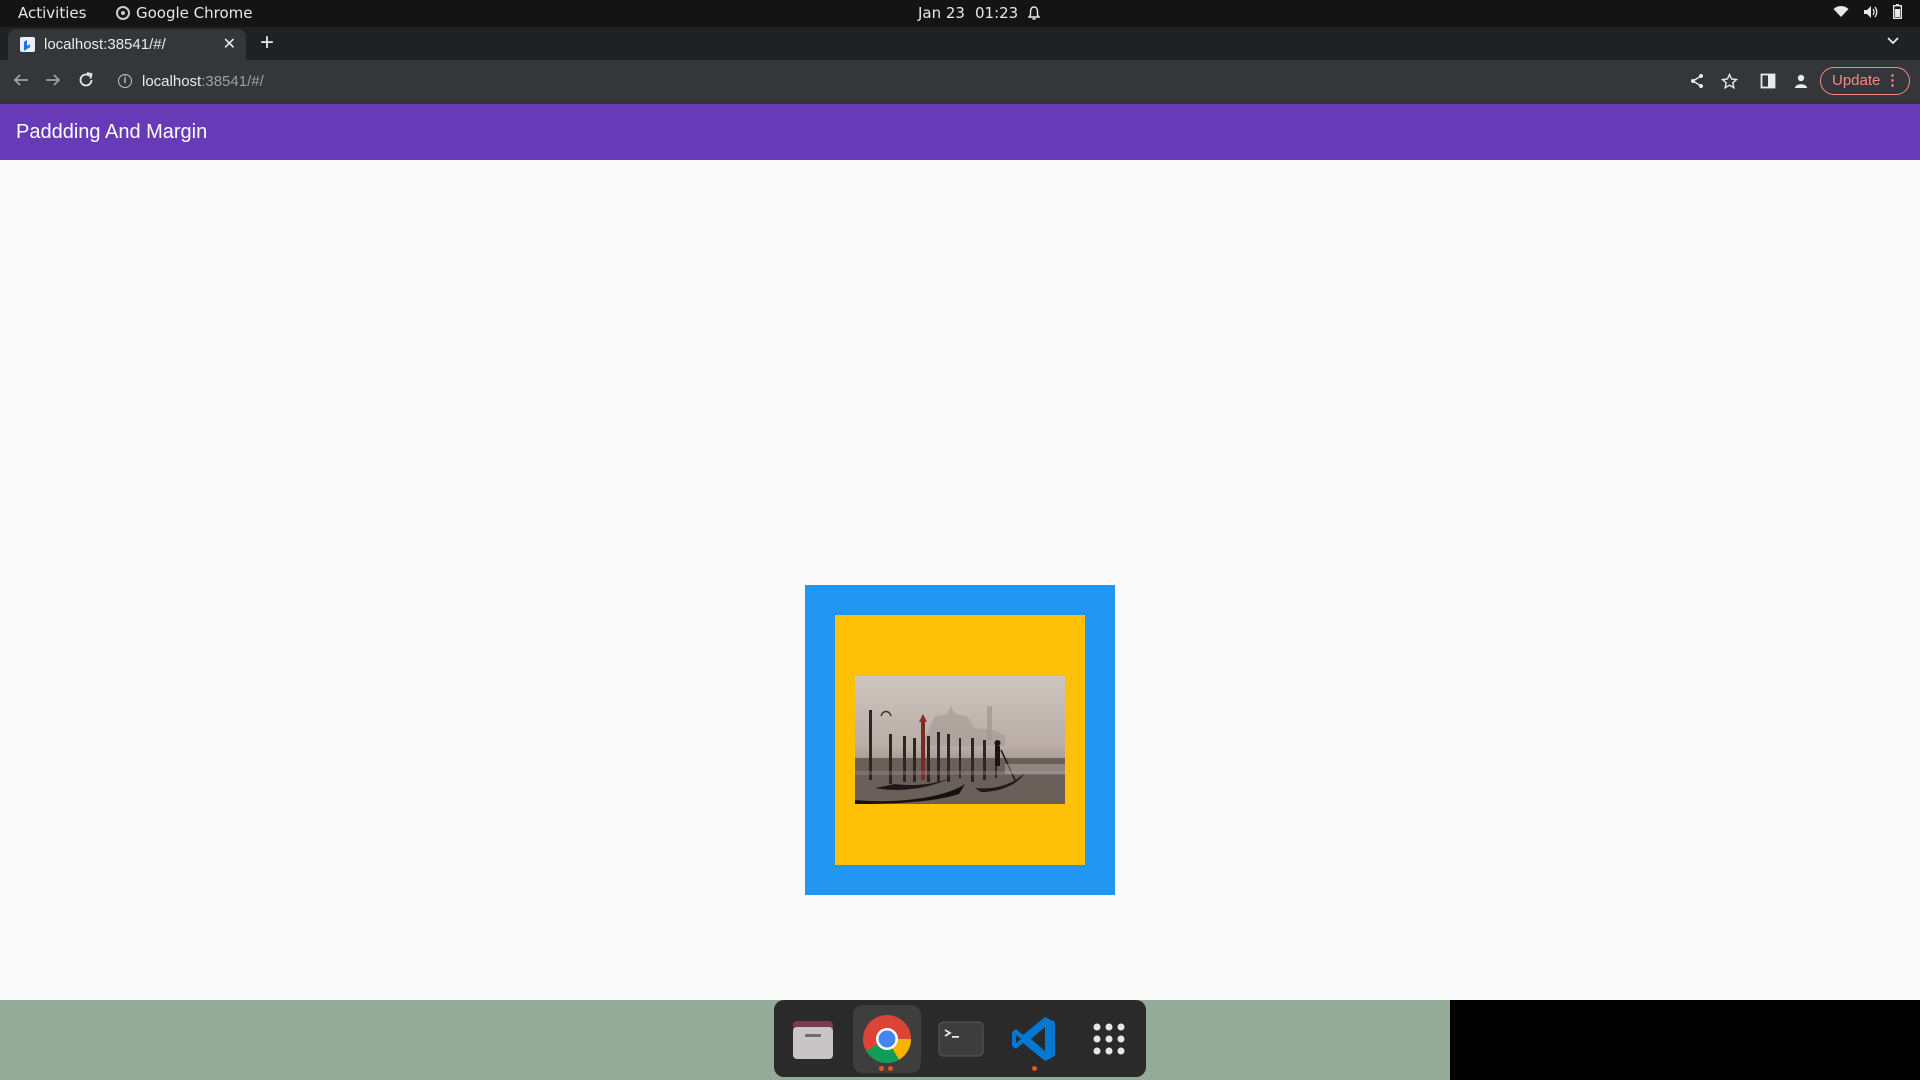 This screenshot has width=1920, height=1080. I want to click on share-icon, so click(1697, 81).